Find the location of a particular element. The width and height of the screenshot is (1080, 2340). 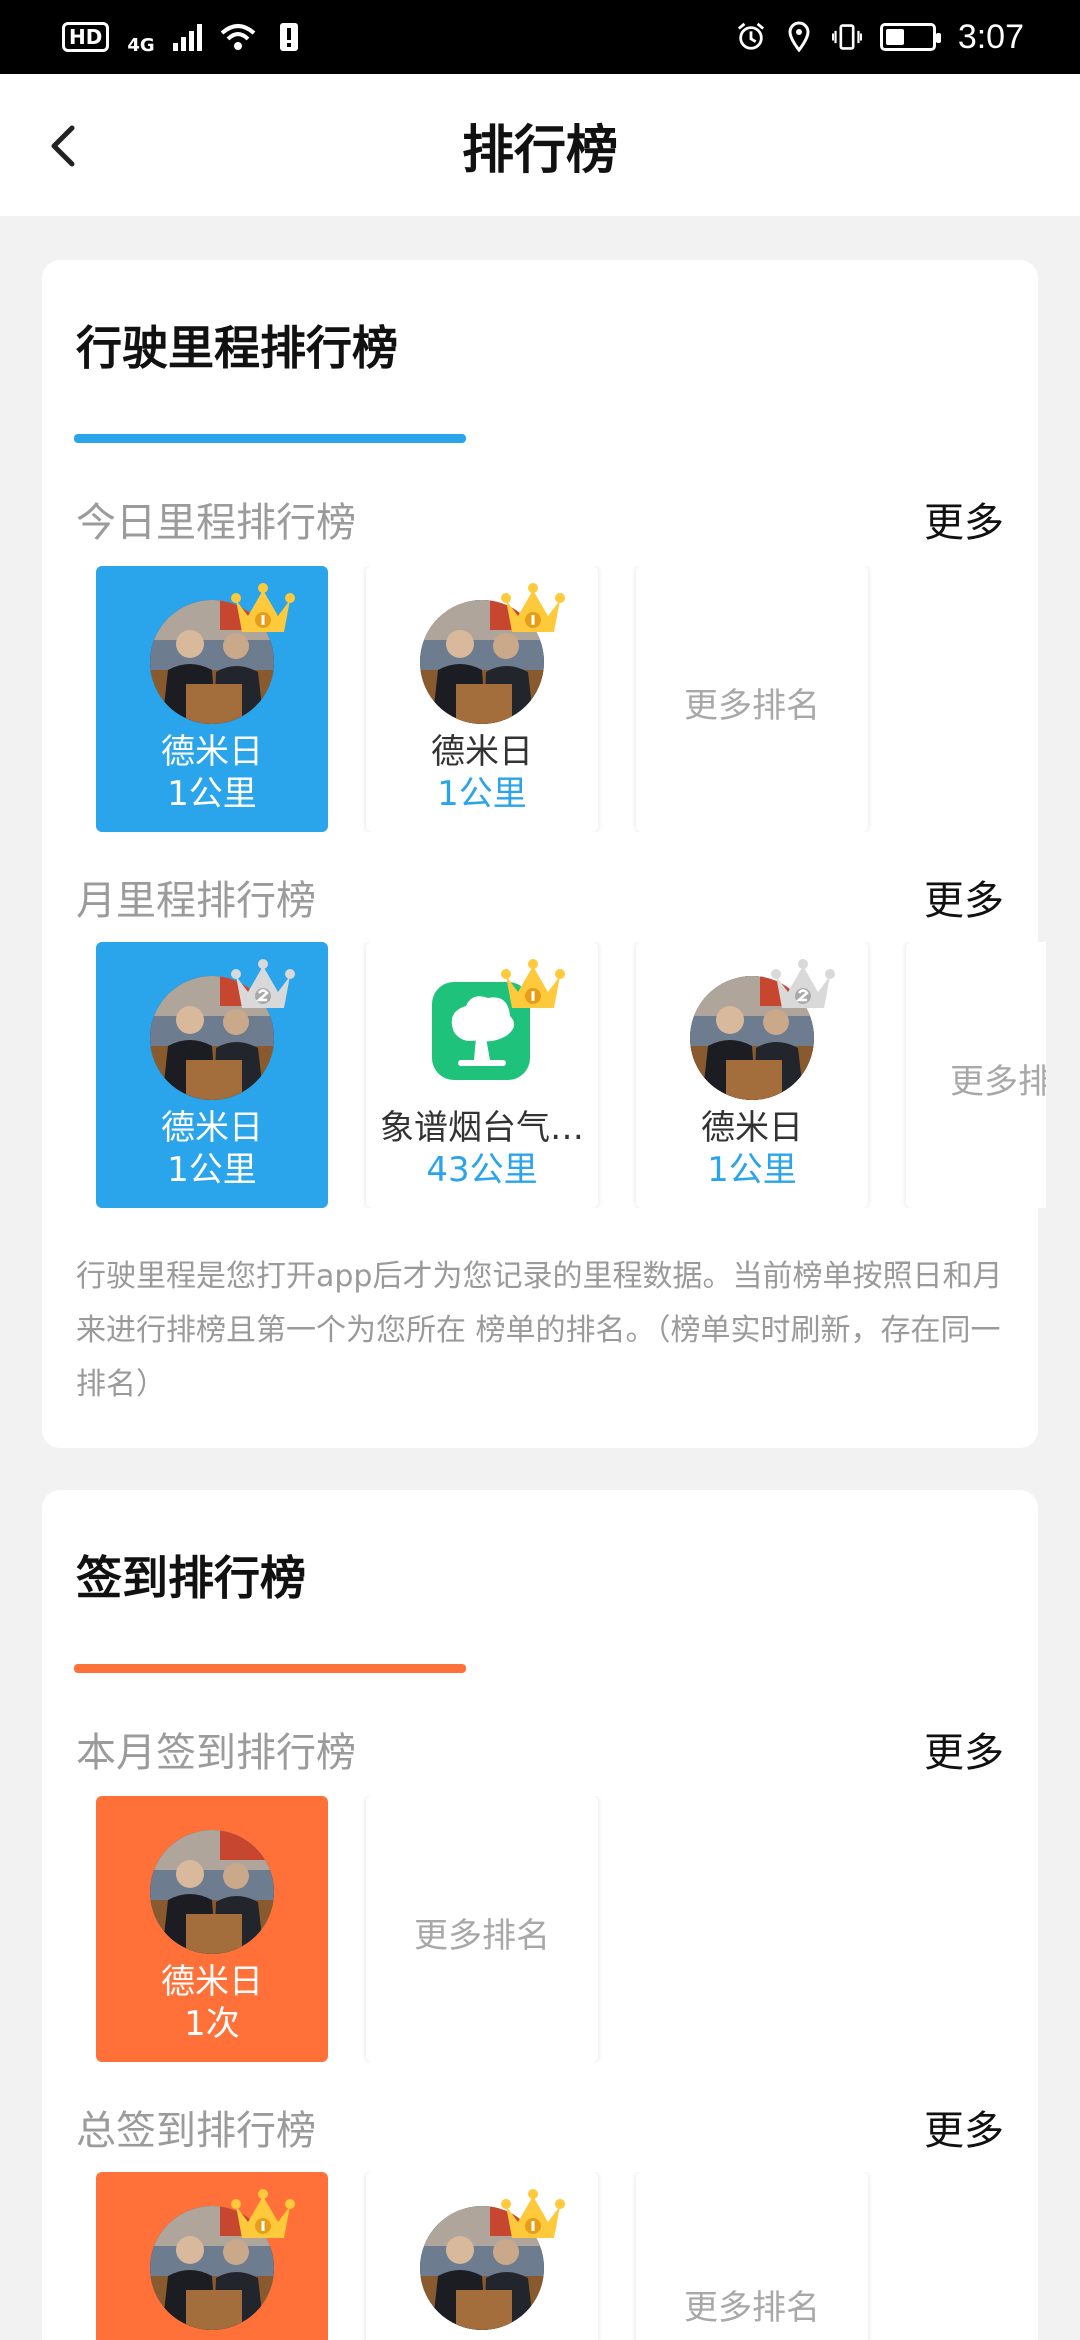

mileage-card-title: 行驶里程排行榜 is located at coordinates (237, 348).